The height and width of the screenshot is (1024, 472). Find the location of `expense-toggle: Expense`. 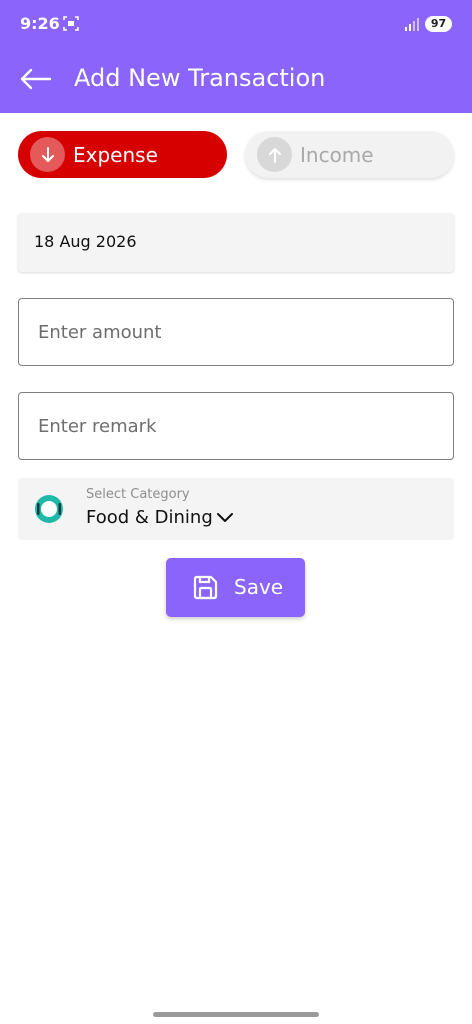

expense-toggle: Expense is located at coordinates (122, 154).